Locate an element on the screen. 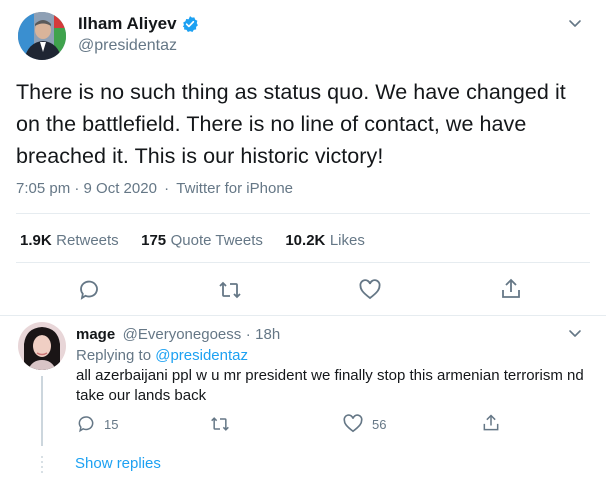  replying-to: Replying to @presidentaz is located at coordinates (162, 355).